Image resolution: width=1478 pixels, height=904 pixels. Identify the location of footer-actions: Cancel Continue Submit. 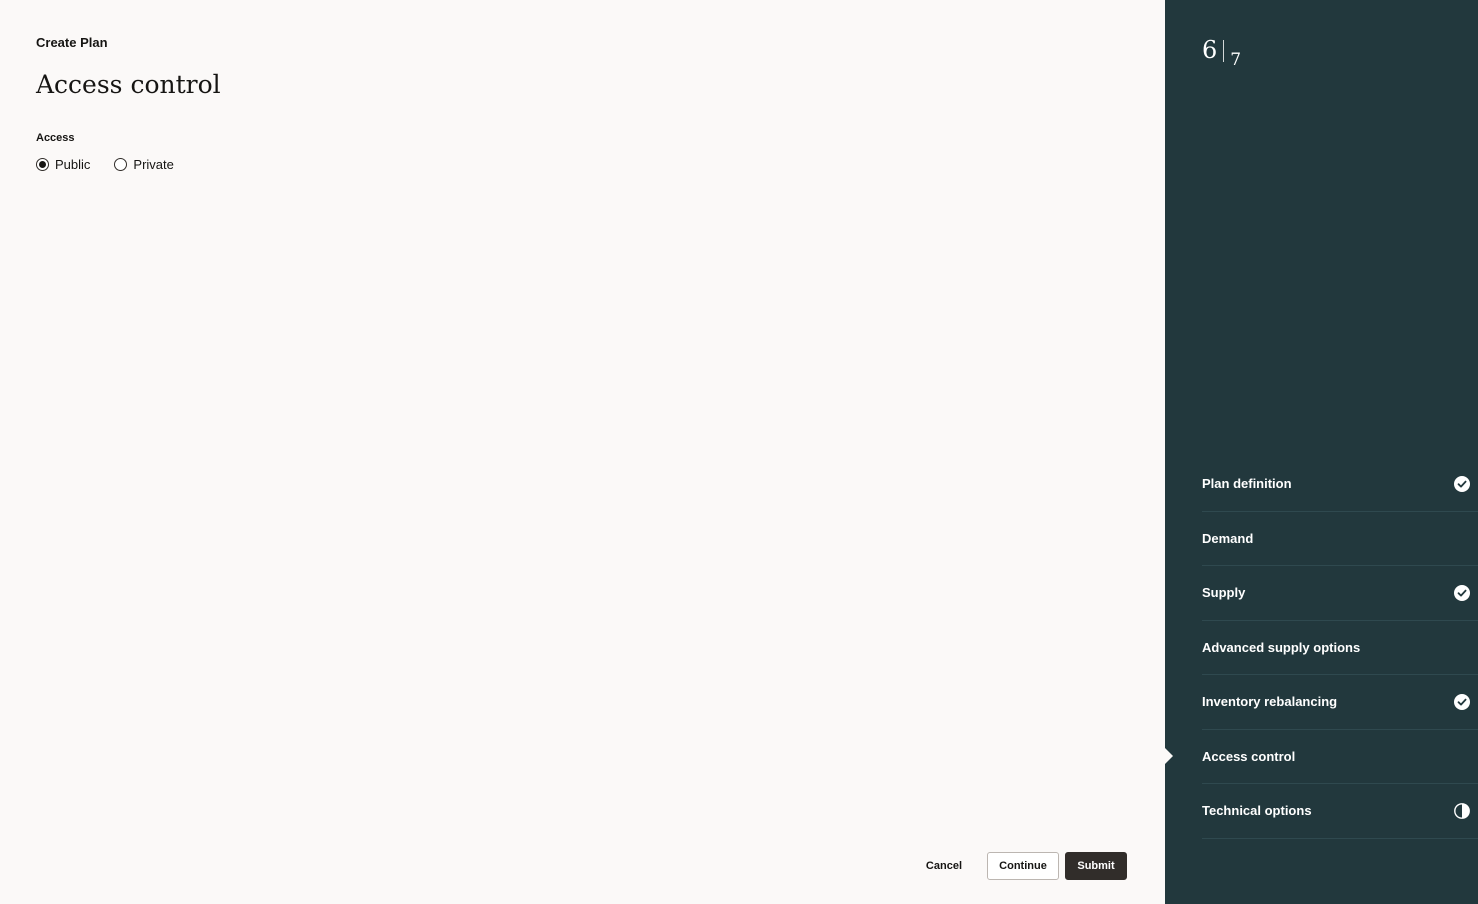
(1020, 866).